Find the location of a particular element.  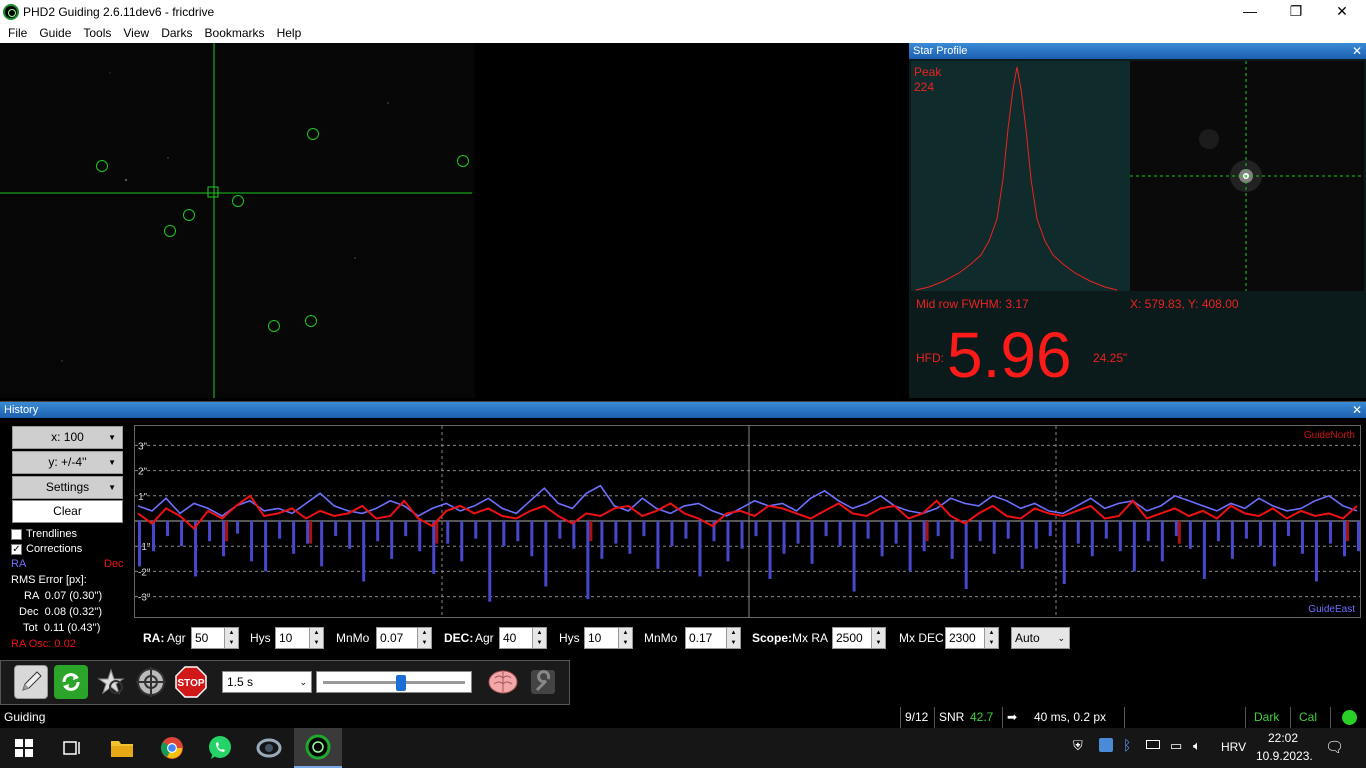

auto-select-star-button is located at coordinates (111, 682).